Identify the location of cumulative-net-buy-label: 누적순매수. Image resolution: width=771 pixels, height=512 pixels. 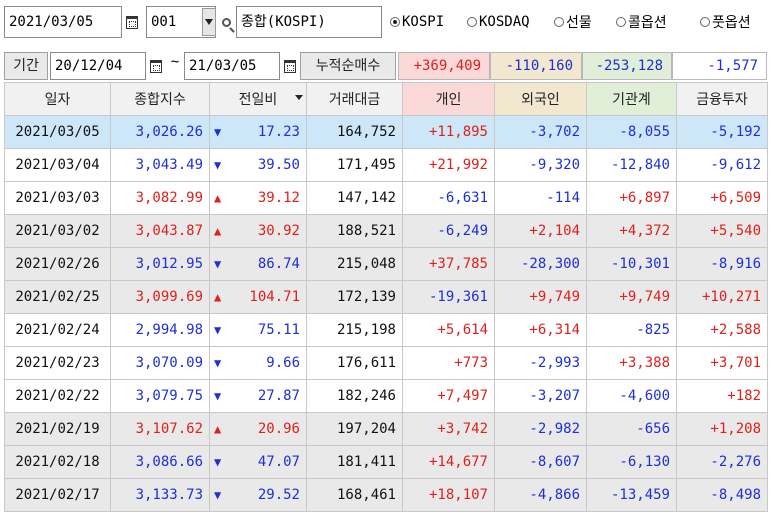
(348, 66).